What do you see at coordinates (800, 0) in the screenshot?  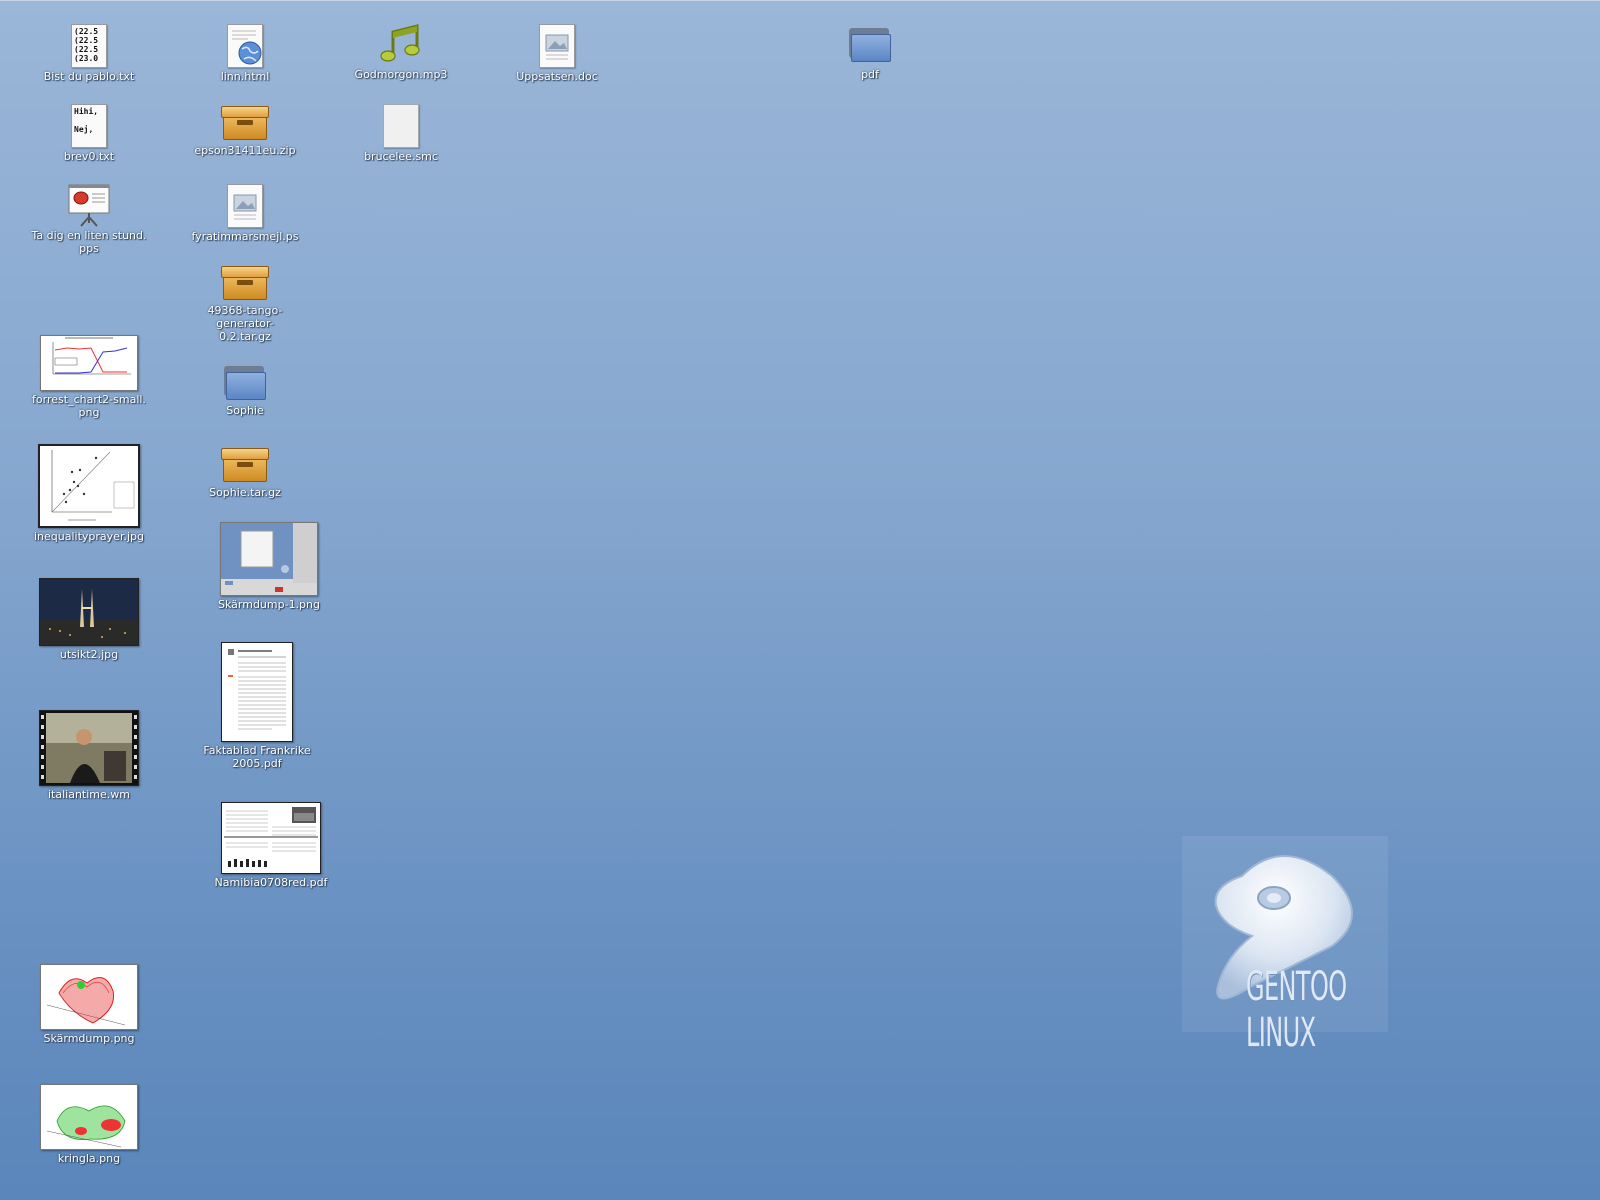 I see `top-border` at bounding box center [800, 0].